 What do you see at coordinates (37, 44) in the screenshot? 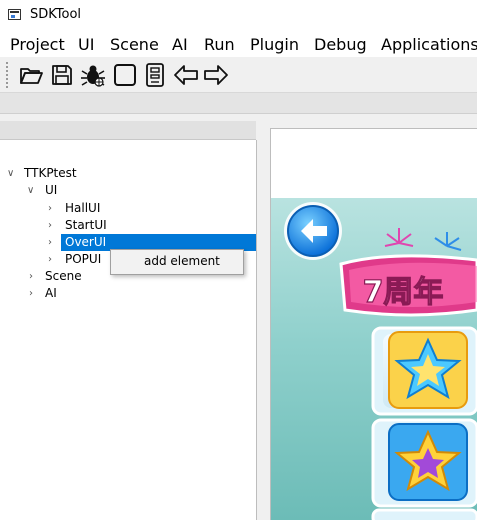
I see `menu-project: Project` at bounding box center [37, 44].